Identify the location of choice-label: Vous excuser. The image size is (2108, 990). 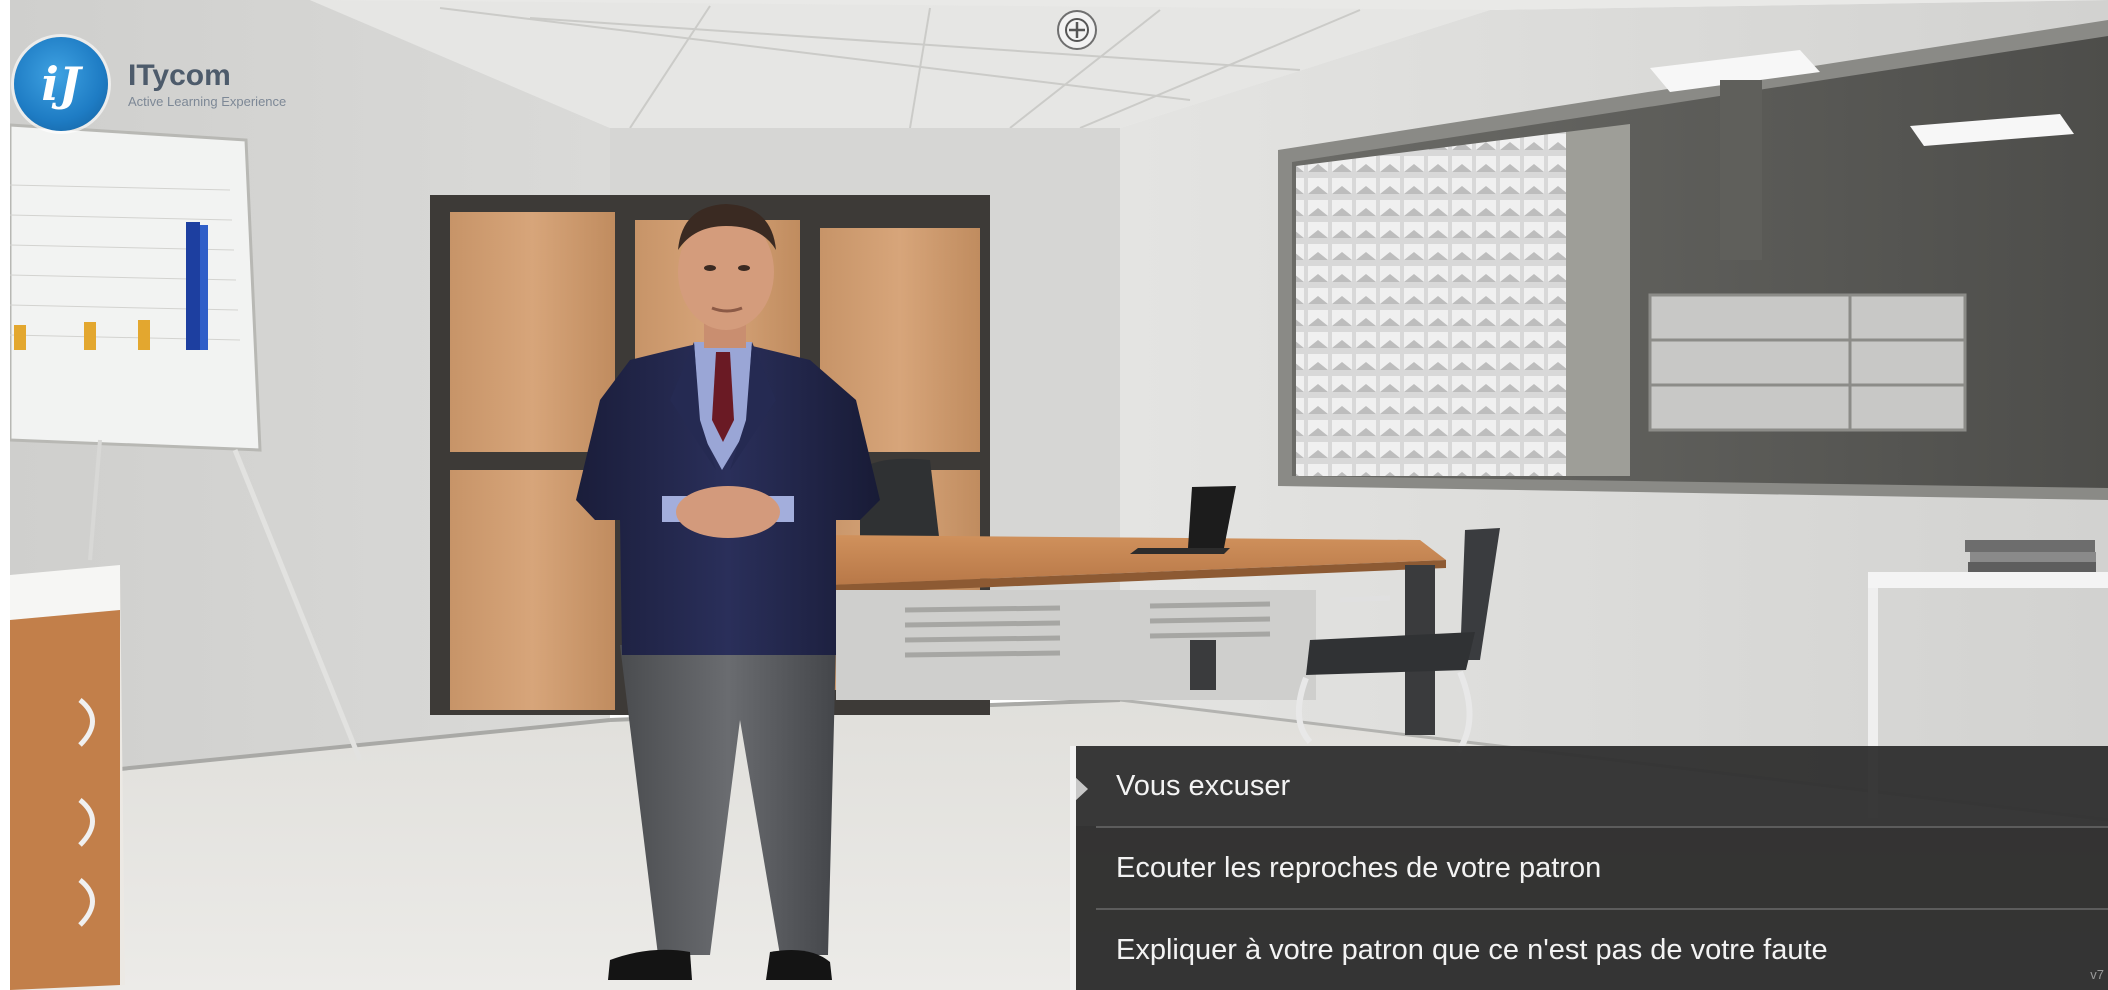
(1203, 785).